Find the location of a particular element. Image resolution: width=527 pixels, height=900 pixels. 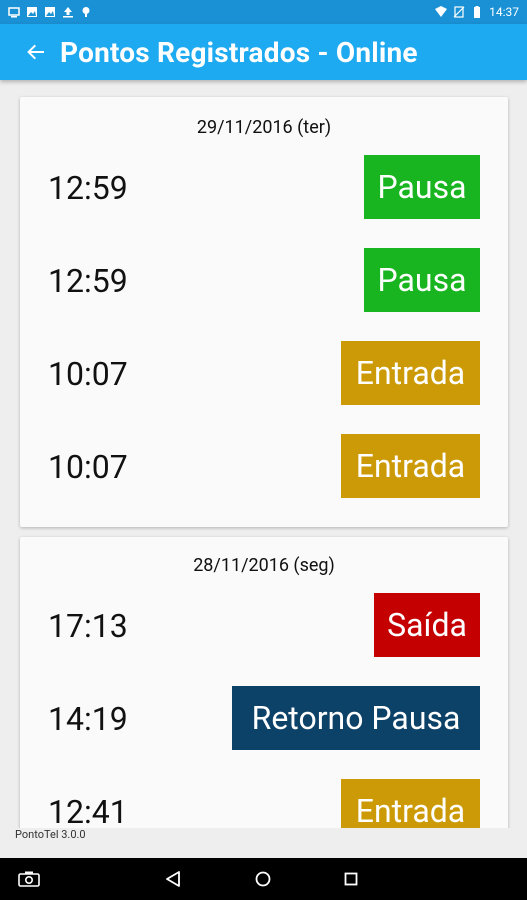

back-button is located at coordinates (36, 52).